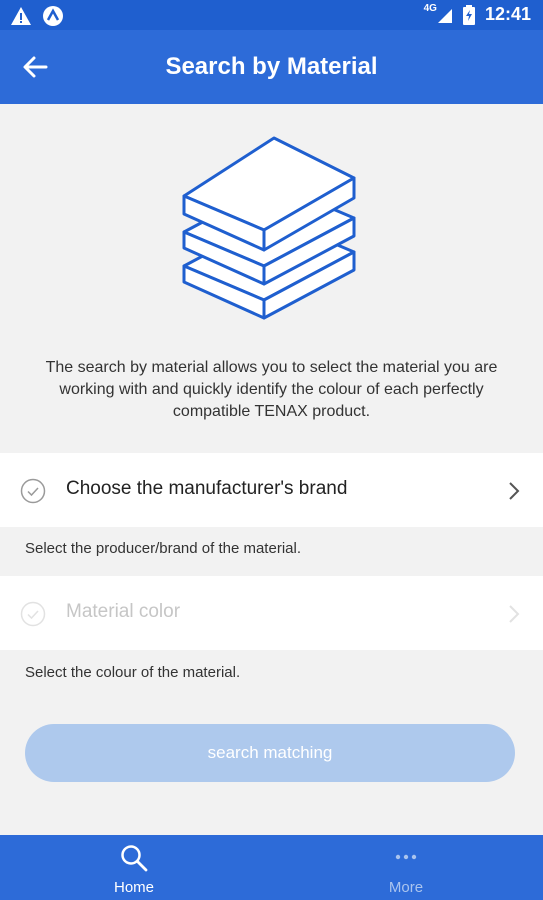 The width and height of the screenshot is (543, 900). I want to click on status-bar: 4G 12:41, so click(271, 15).